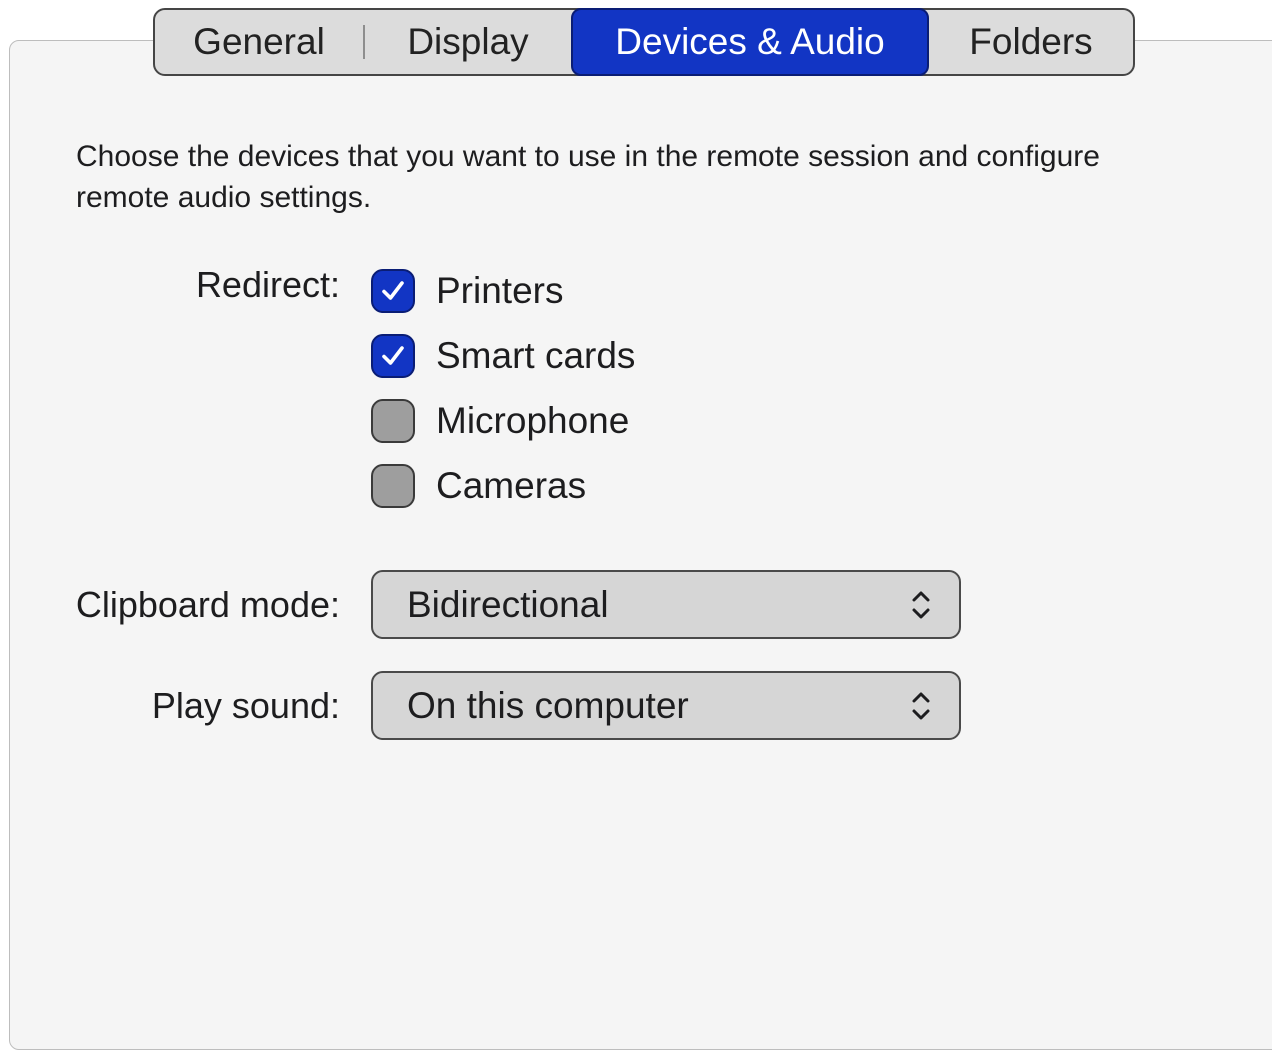  Describe the element at coordinates (533, 420) in the screenshot. I see `microphone-label: Microphone` at that location.